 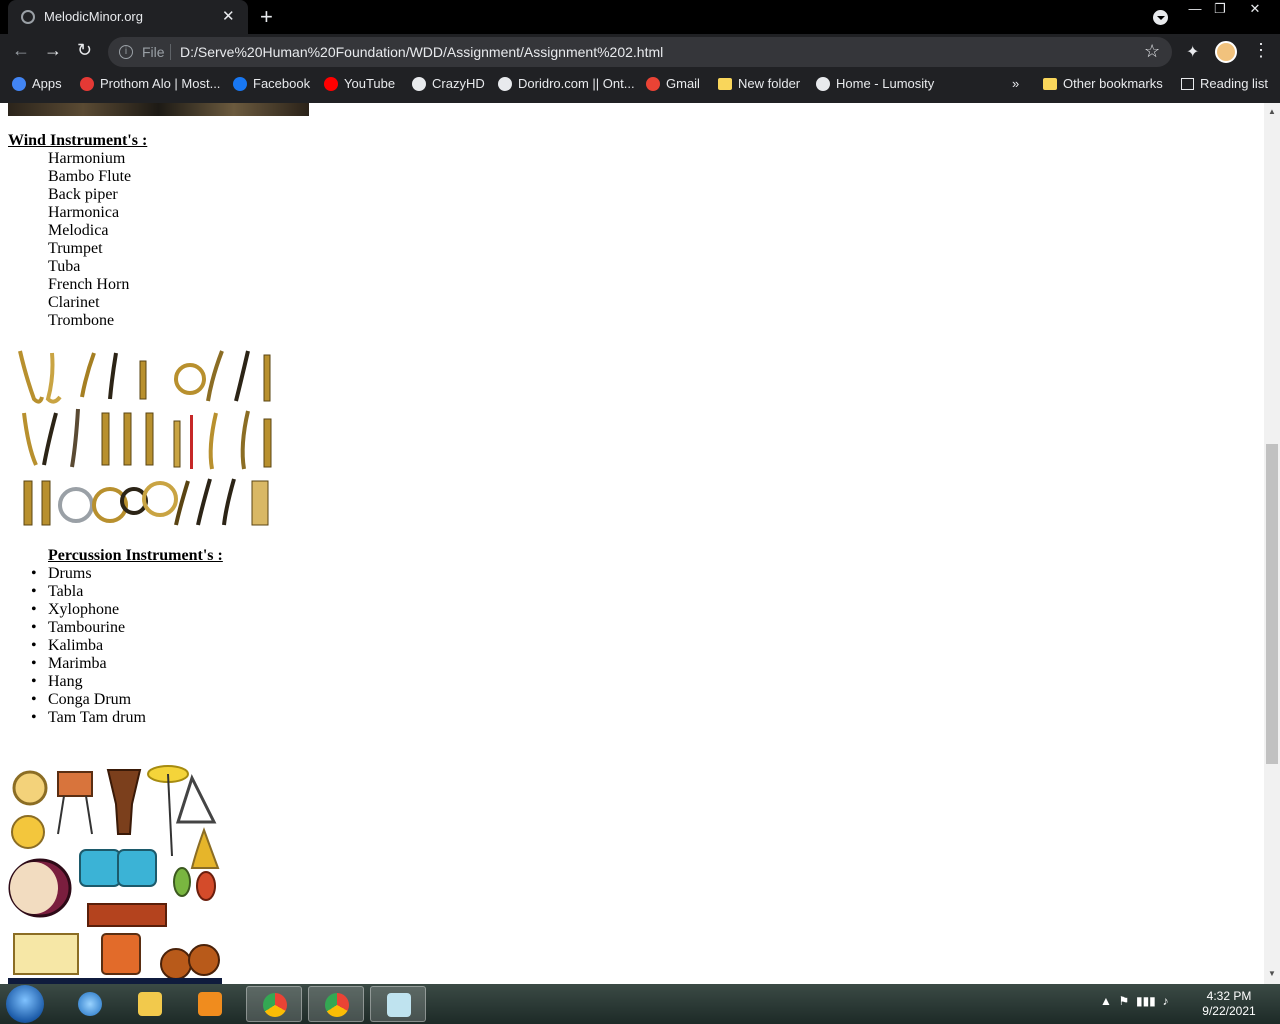 I want to click on bookmark-label: CrazyHD, so click(x=458, y=83).